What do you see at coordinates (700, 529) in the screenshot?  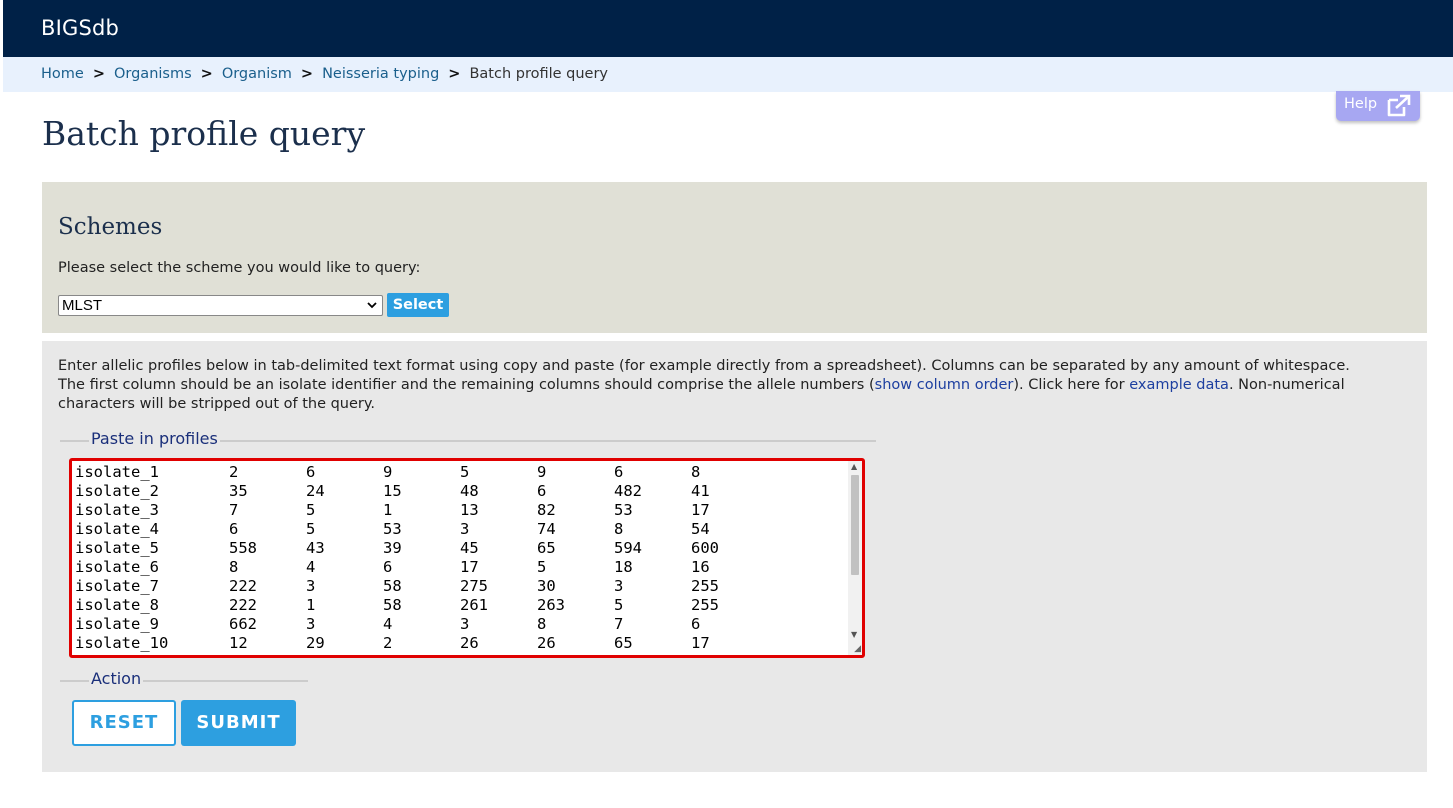 I see `profile-allele-value: 54` at bounding box center [700, 529].